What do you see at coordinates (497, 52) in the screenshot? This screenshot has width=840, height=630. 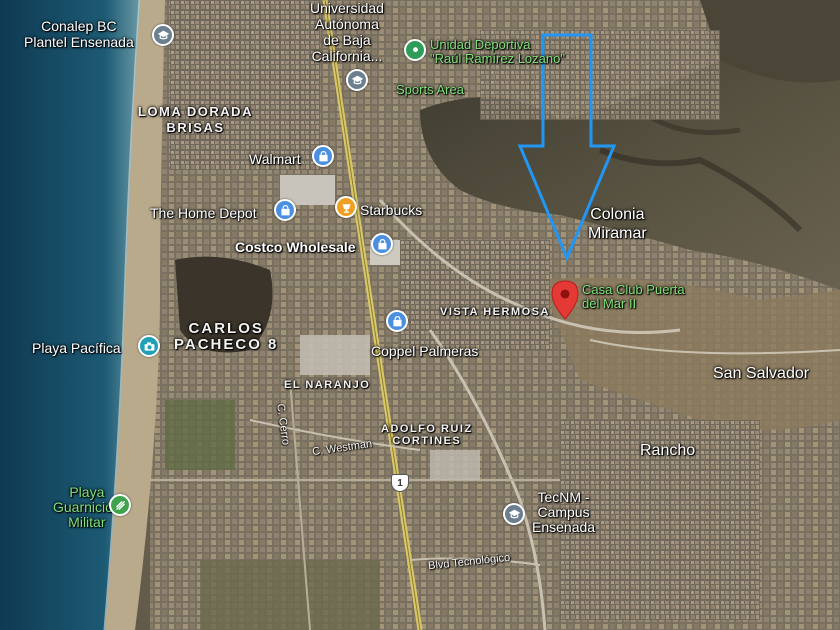 I see `place-label-unidad-deportiva: Unidad Deportiva "Raúl Ramírez Lozano"` at bounding box center [497, 52].